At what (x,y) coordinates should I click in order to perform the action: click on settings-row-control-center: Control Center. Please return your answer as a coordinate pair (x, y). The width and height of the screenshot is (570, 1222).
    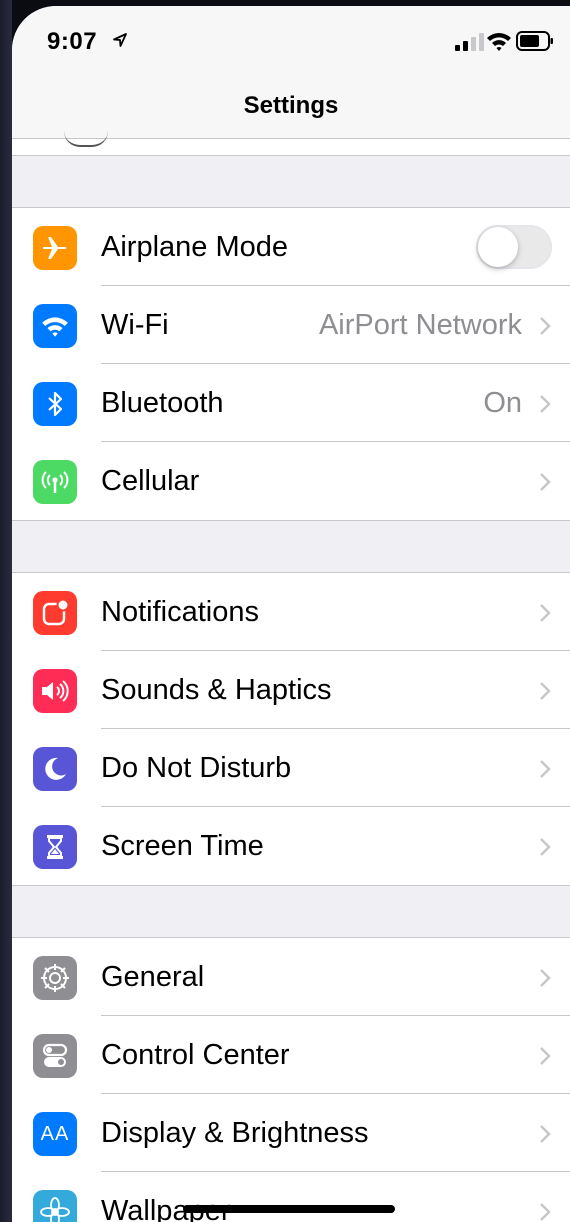
    Looking at the image, I should click on (291, 1055).